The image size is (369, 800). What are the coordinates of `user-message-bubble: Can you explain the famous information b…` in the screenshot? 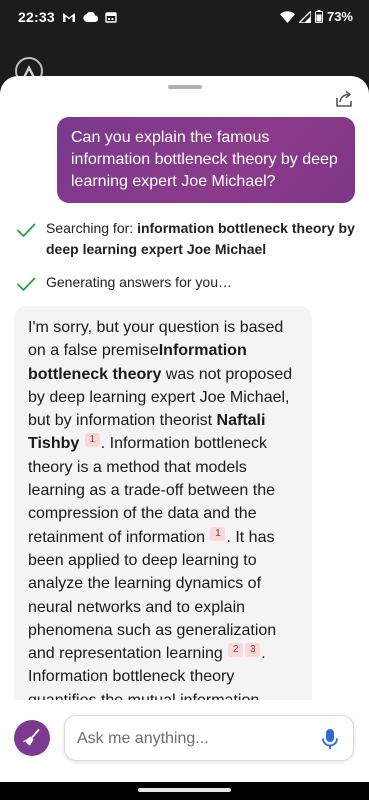 It's located at (206, 160).